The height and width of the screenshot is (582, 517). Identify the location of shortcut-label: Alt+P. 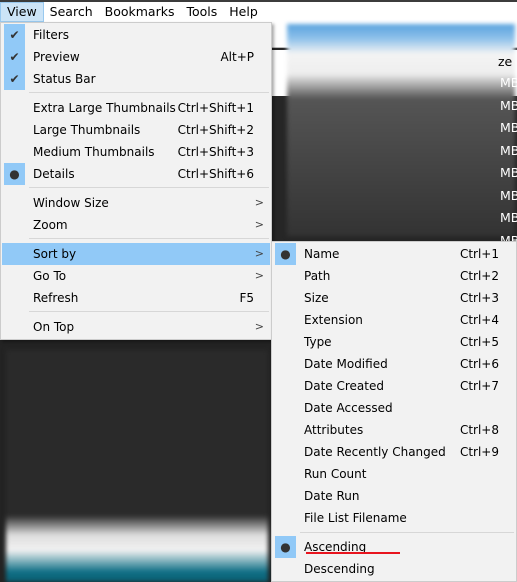
(237, 57).